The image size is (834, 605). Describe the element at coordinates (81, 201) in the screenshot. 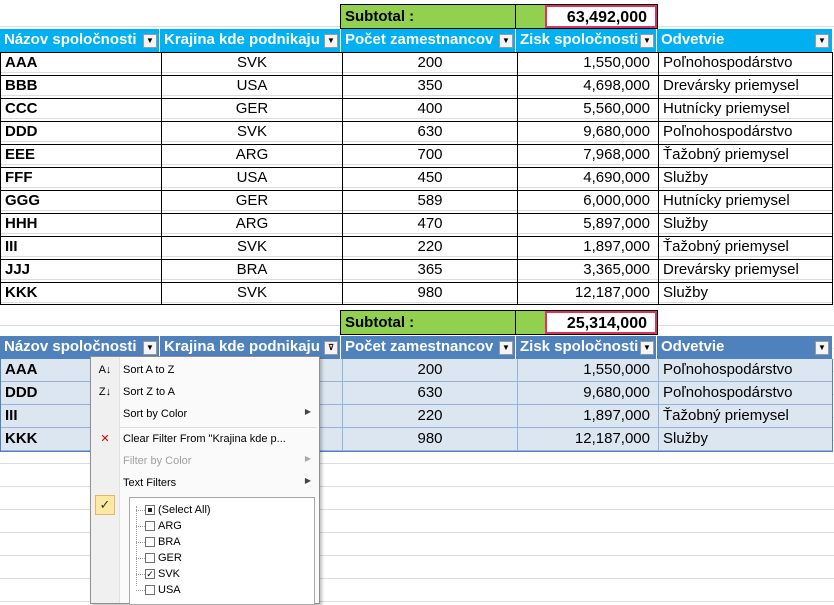

I see `cell-company: GGG` at that location.